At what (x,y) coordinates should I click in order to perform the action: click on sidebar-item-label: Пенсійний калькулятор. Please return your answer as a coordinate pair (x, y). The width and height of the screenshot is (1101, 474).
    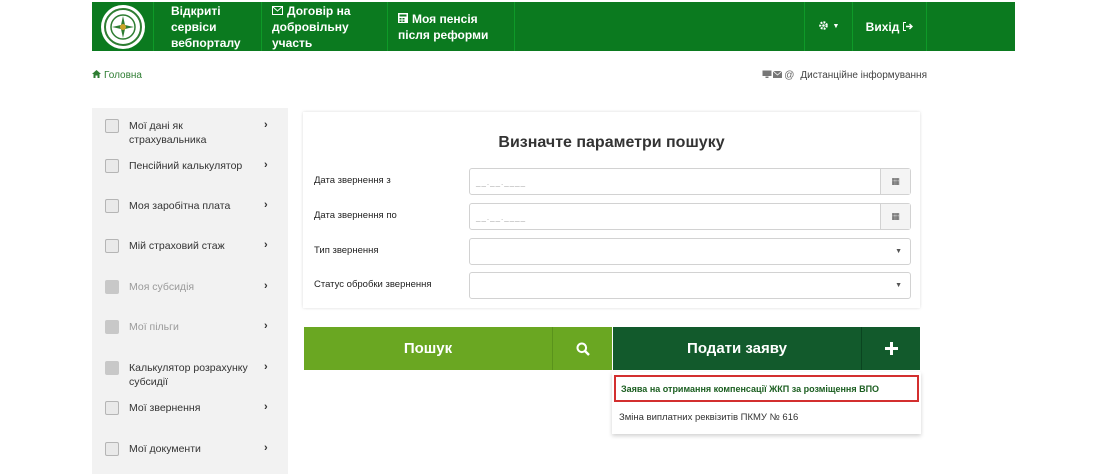
    Looking at the image, I should click on (186, 166).